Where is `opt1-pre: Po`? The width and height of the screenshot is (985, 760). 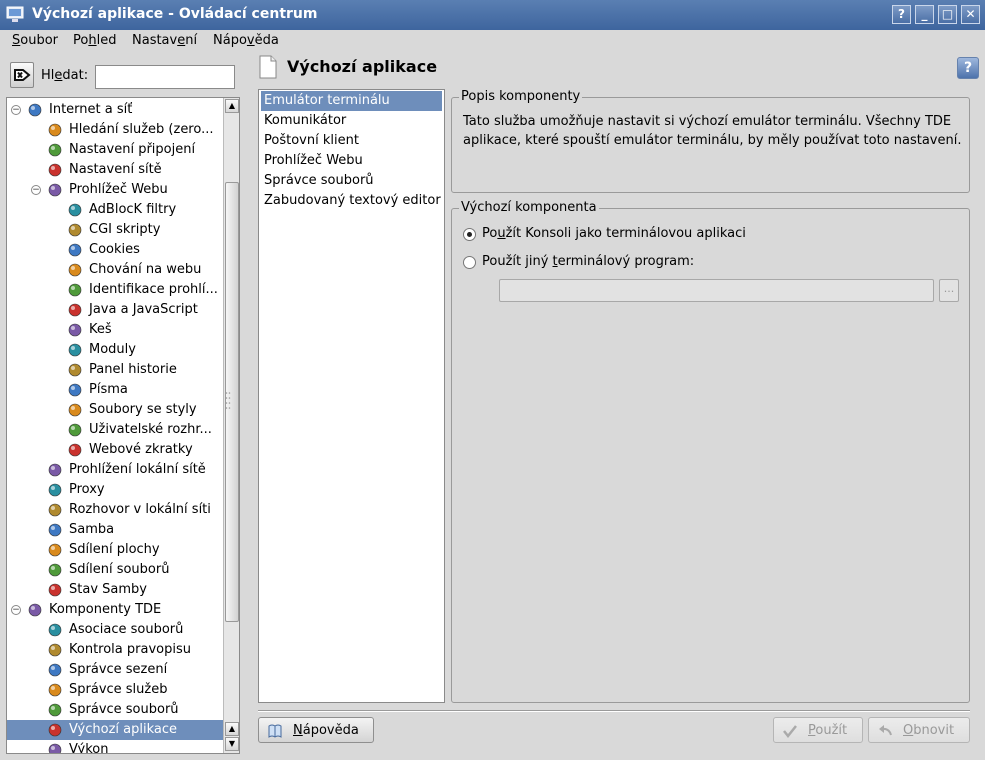
opt1-pre: Po is located at coordinates (490, 233).